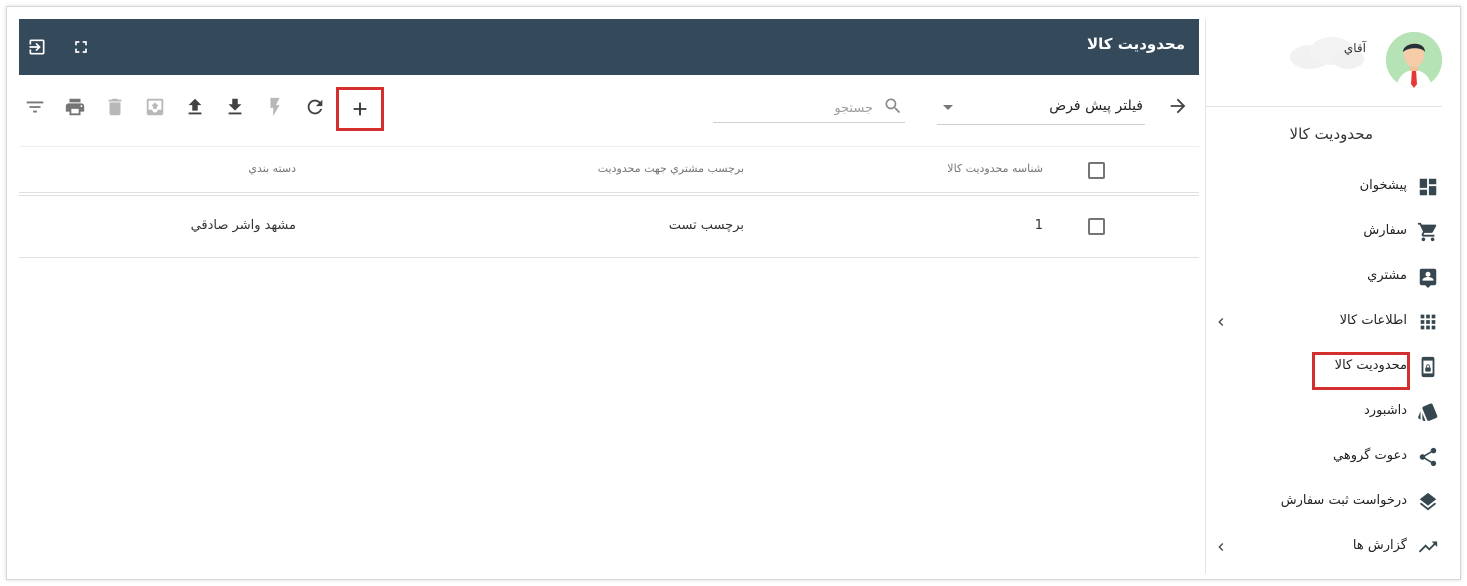 This screenshot has height=586, width=1467. I want to click on add-button, so click(360, 109).